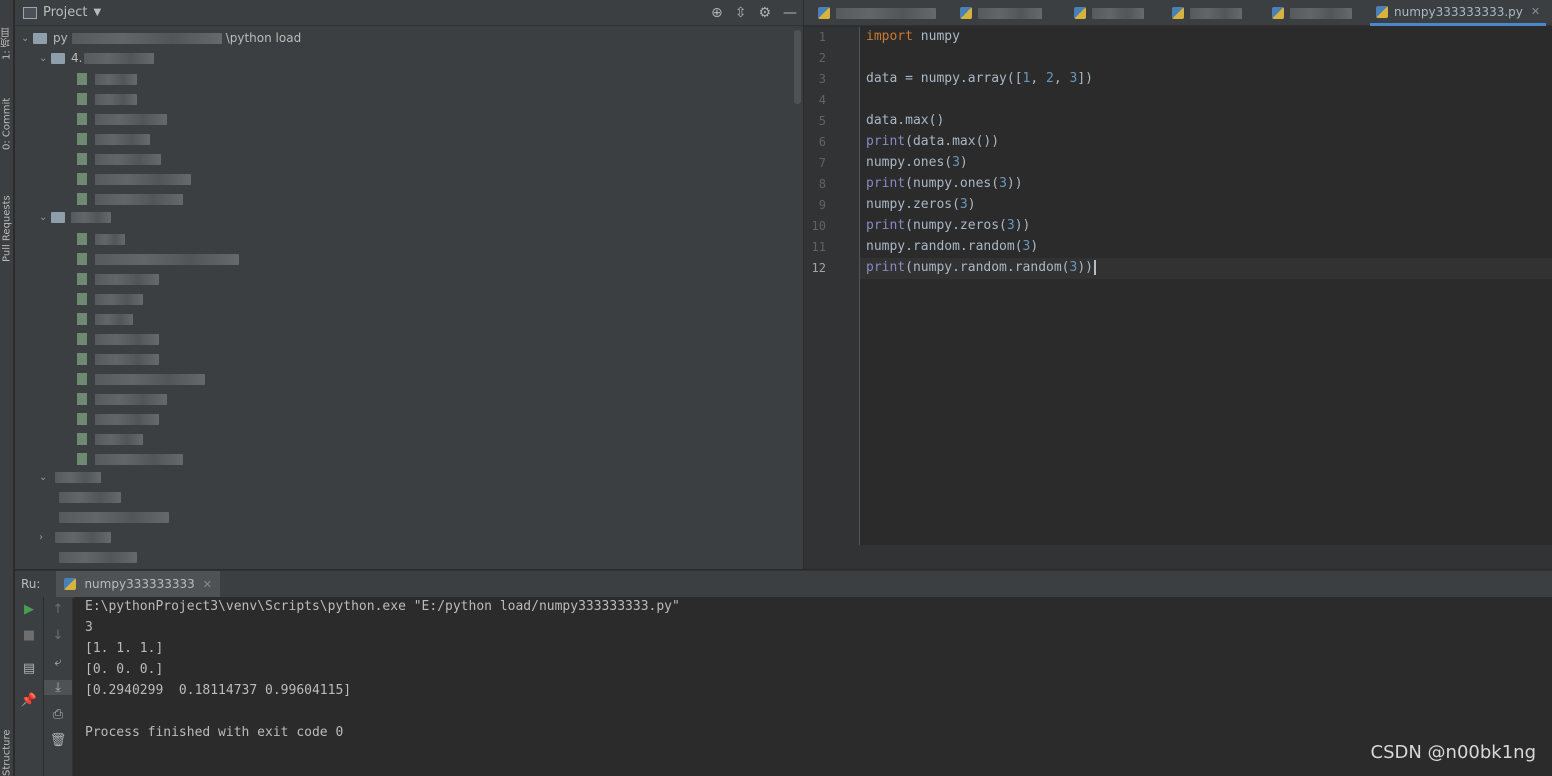  I want to click on line-number: 3, so click(822, 79).